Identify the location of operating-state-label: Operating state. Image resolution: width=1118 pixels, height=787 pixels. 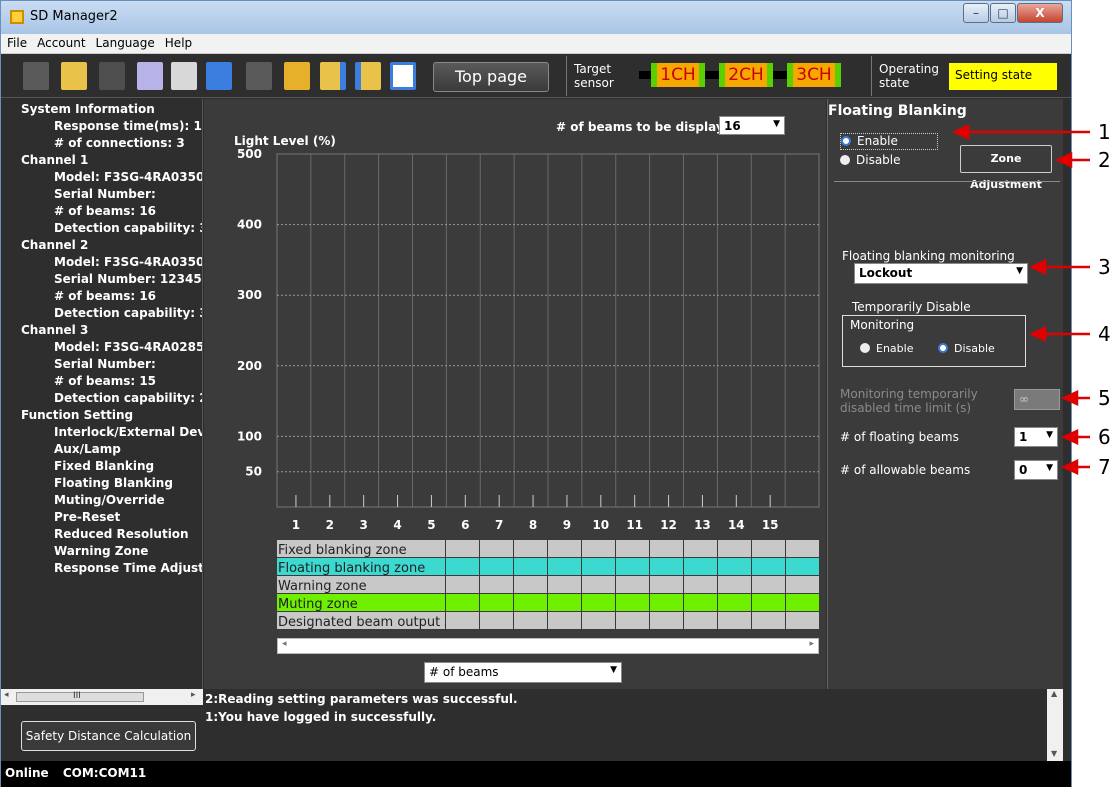
(909, 76).